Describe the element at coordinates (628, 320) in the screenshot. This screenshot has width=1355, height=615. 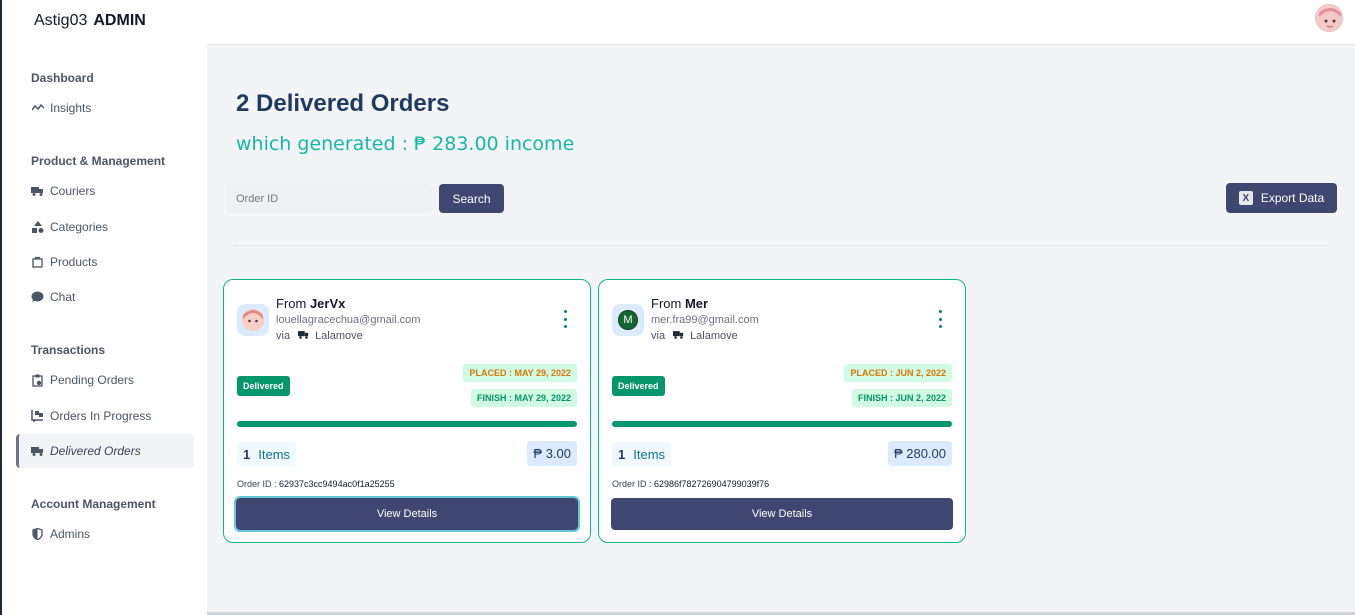
I see `customer-avatar: M` at that location.